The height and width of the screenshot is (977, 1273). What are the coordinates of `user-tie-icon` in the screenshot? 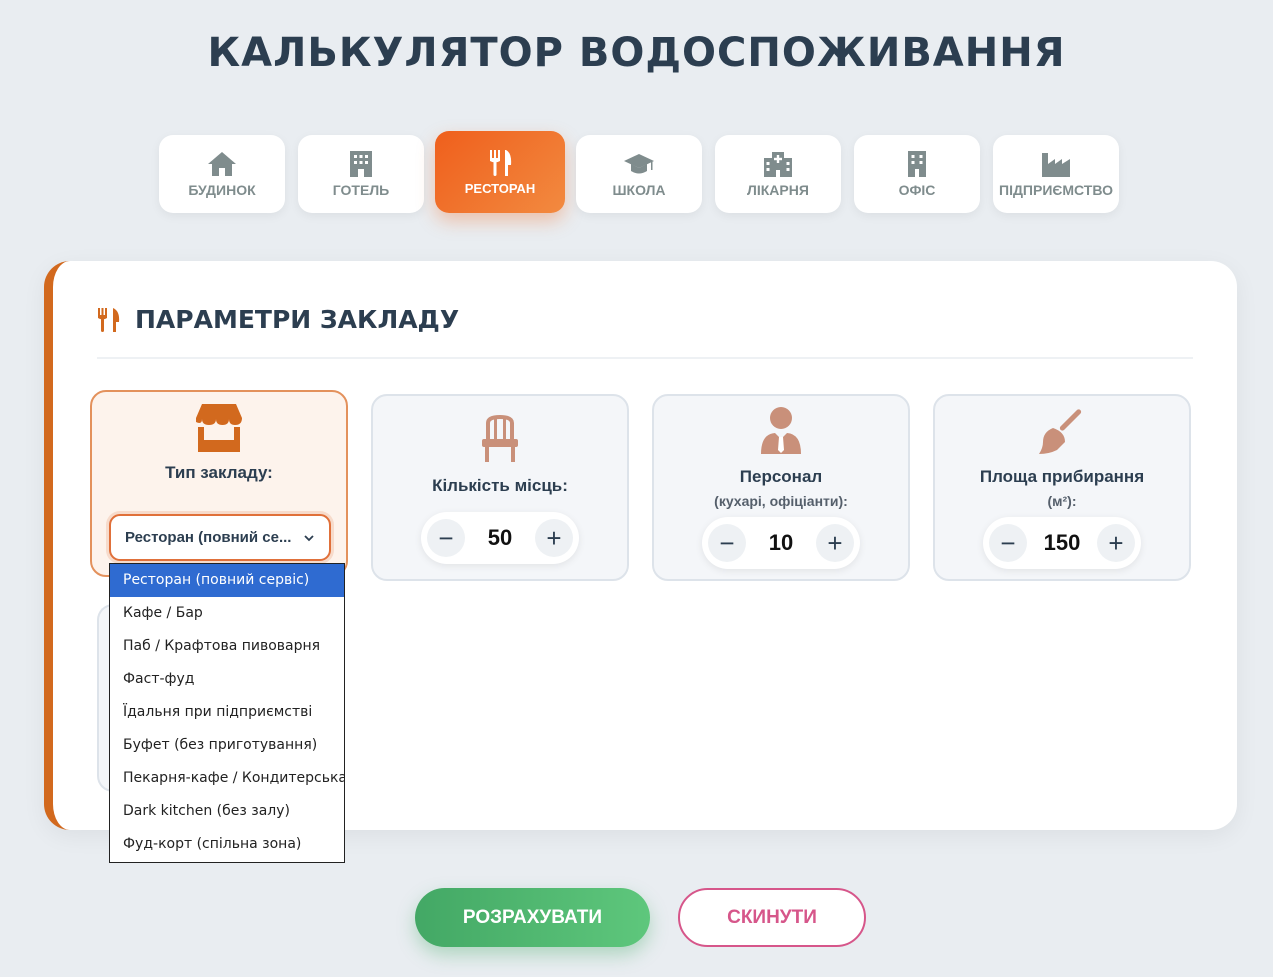 It's located at (781, 430).